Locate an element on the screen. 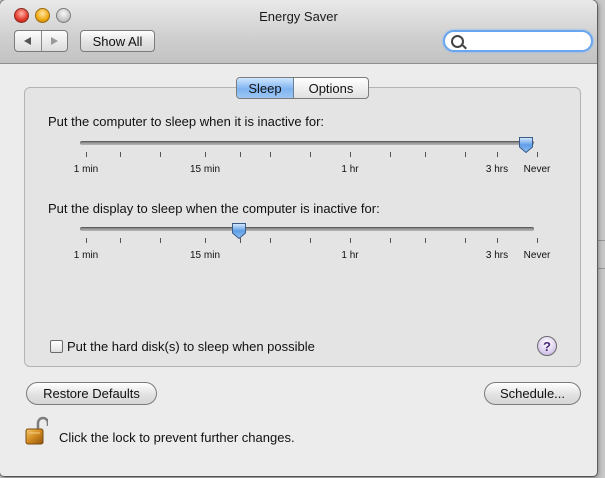 The width and height of the screenshot is (605, 478). computer-sleep-slider-thumb is located at coordinates (526, 145).